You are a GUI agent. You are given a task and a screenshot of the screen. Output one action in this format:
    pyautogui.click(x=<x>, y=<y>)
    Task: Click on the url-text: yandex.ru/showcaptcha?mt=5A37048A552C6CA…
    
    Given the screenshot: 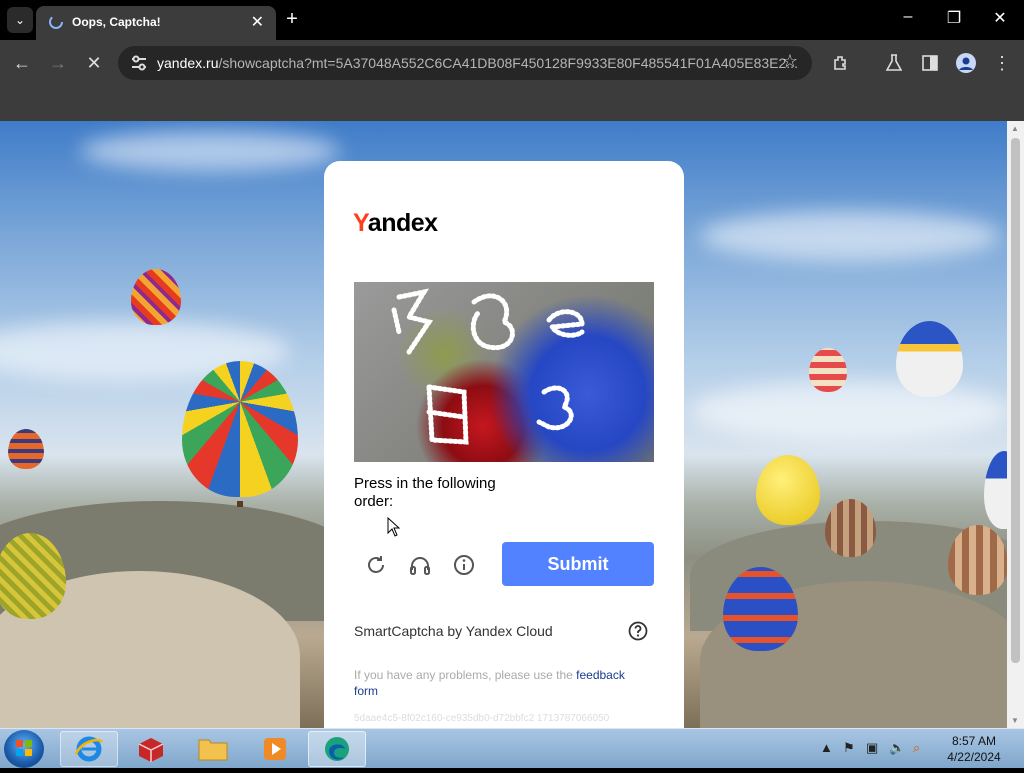 What is the action you would take?
    pyautogui.click(x=477, y=63)
    